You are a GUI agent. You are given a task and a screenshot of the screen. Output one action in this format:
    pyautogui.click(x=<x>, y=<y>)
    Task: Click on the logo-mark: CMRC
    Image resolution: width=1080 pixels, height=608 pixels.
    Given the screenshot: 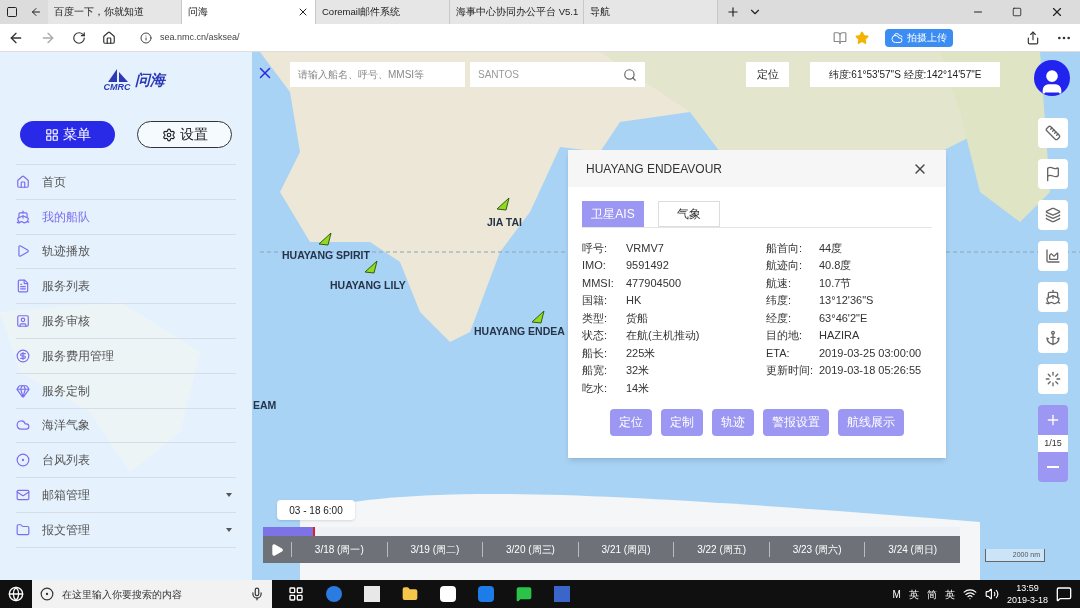 What is the action you would take?
    pyautogui.click(x=117, y=87)
    